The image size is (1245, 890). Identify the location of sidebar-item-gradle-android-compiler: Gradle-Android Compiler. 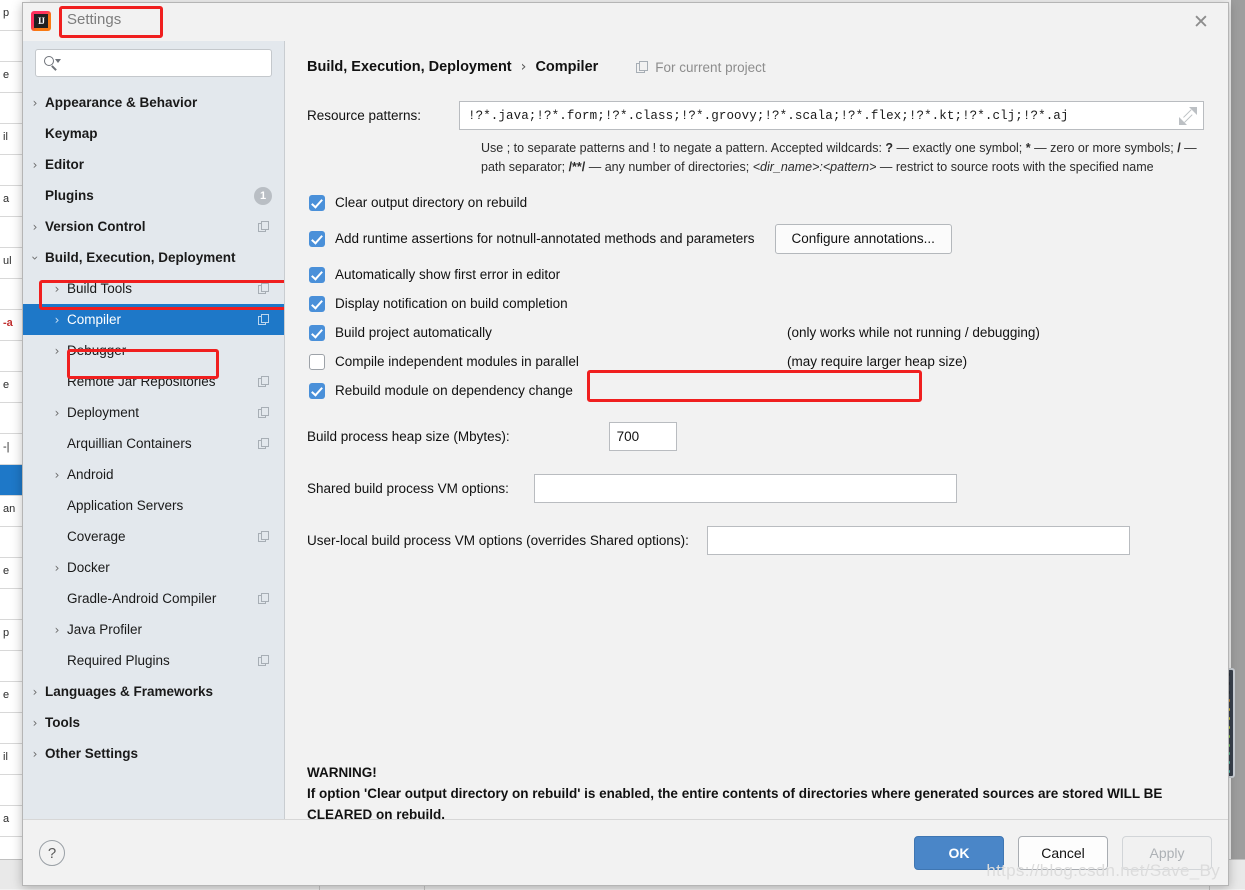
(153, 598).